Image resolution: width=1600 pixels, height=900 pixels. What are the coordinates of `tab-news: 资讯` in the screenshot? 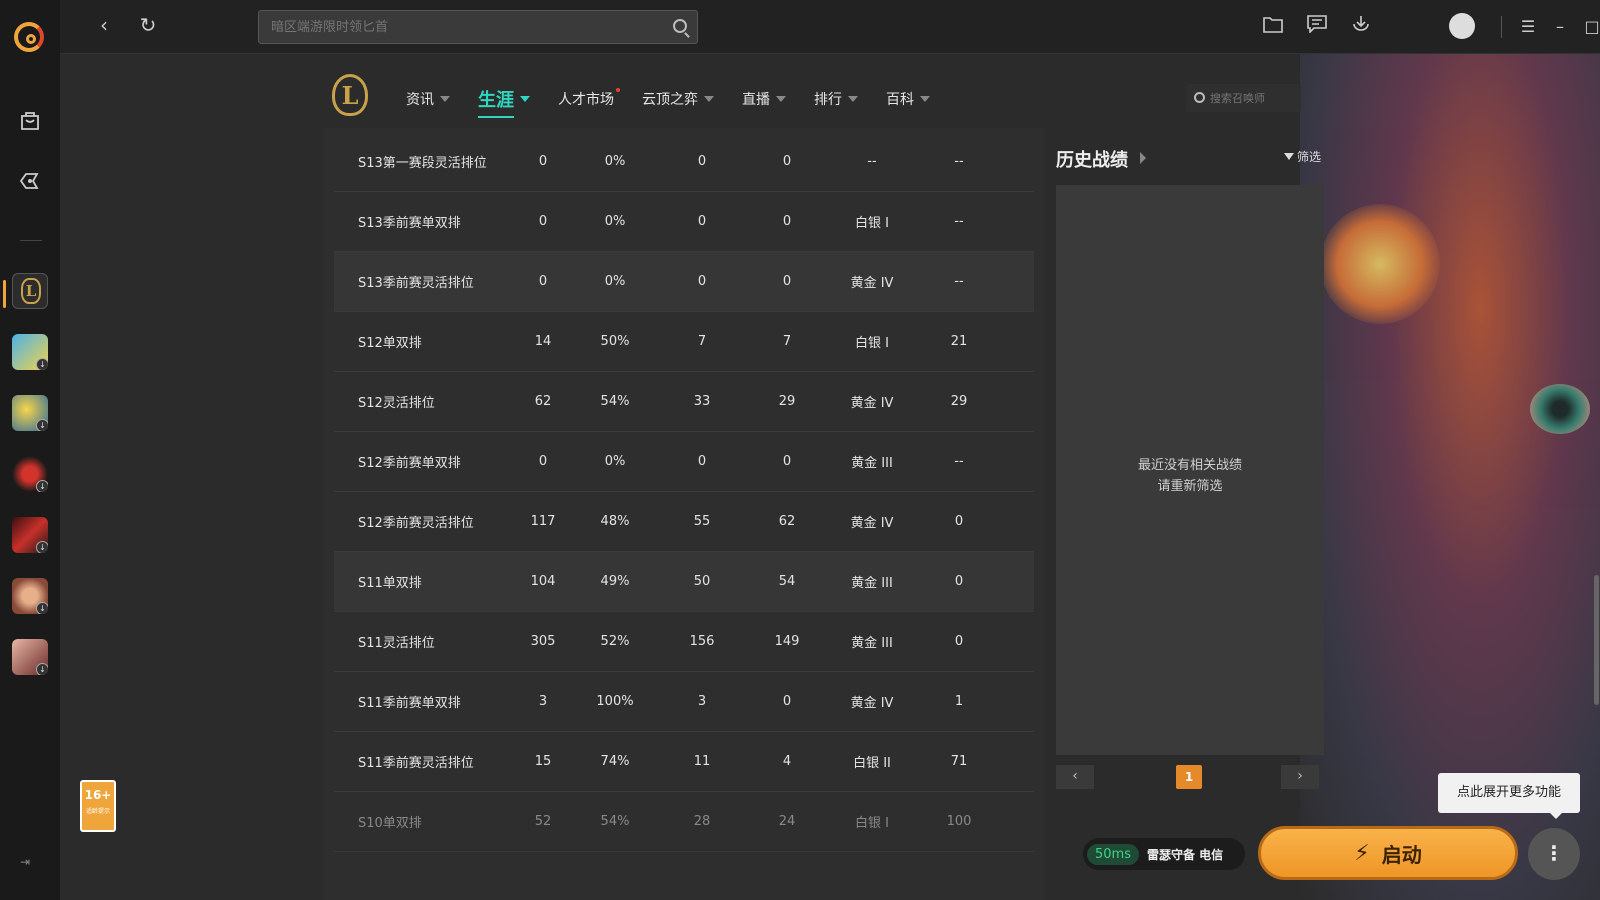 It's located at (428, 99).